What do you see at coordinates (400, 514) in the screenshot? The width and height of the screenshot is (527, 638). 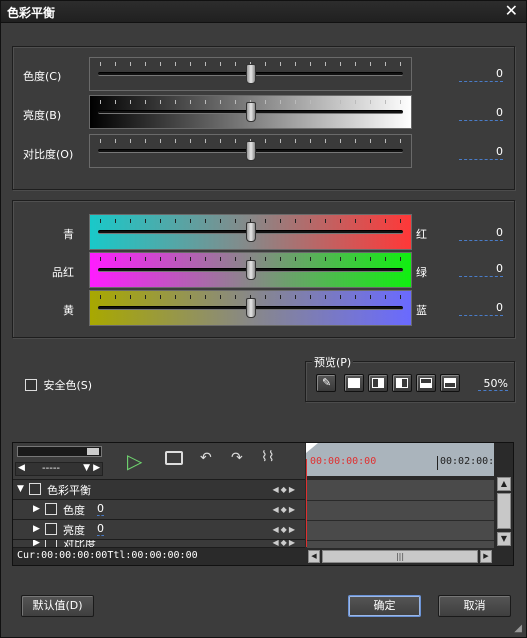 I see `keyframe-lanes` at bounding box center [400, 514].